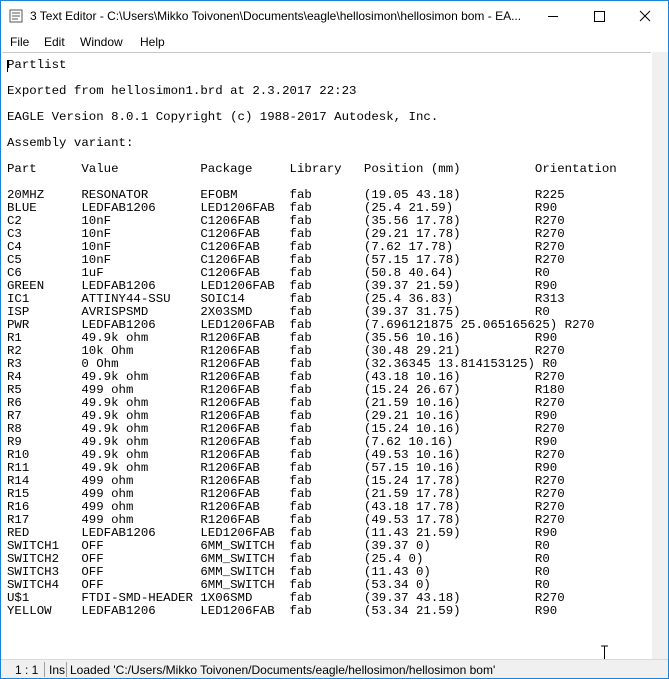 The image size is (669, 679). What do you see at coordinates (70, 143) in the screenshot?
I see `text-line: Assembly variant:` at bounding box center [70, 143].